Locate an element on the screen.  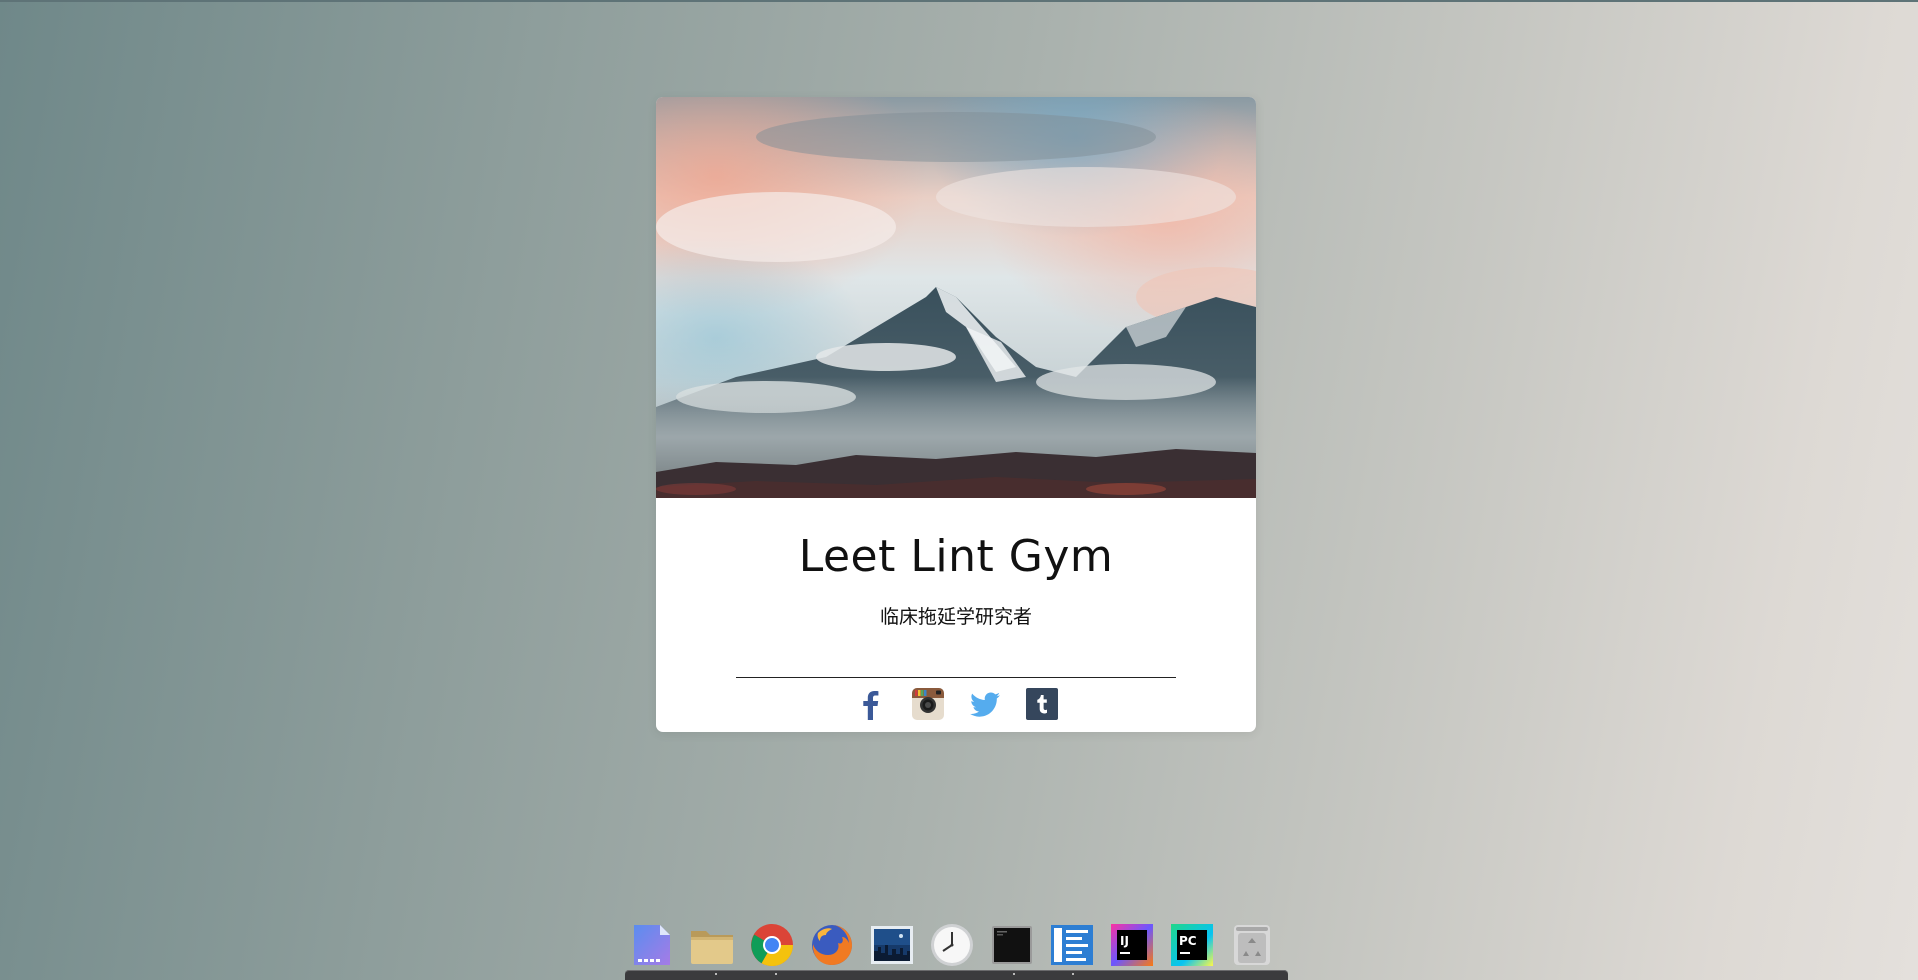
dock-item-firefox is located at coordinates (832, 945).